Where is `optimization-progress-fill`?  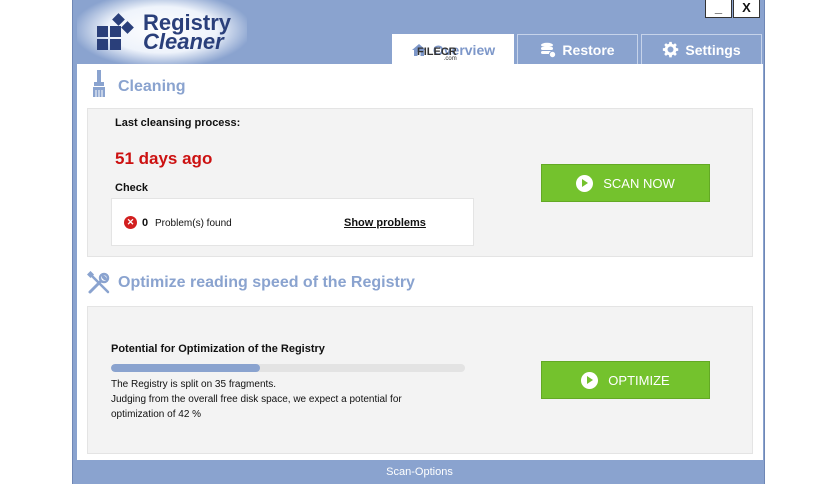 optimization-progress-fill is located at coordinates (185, 368).